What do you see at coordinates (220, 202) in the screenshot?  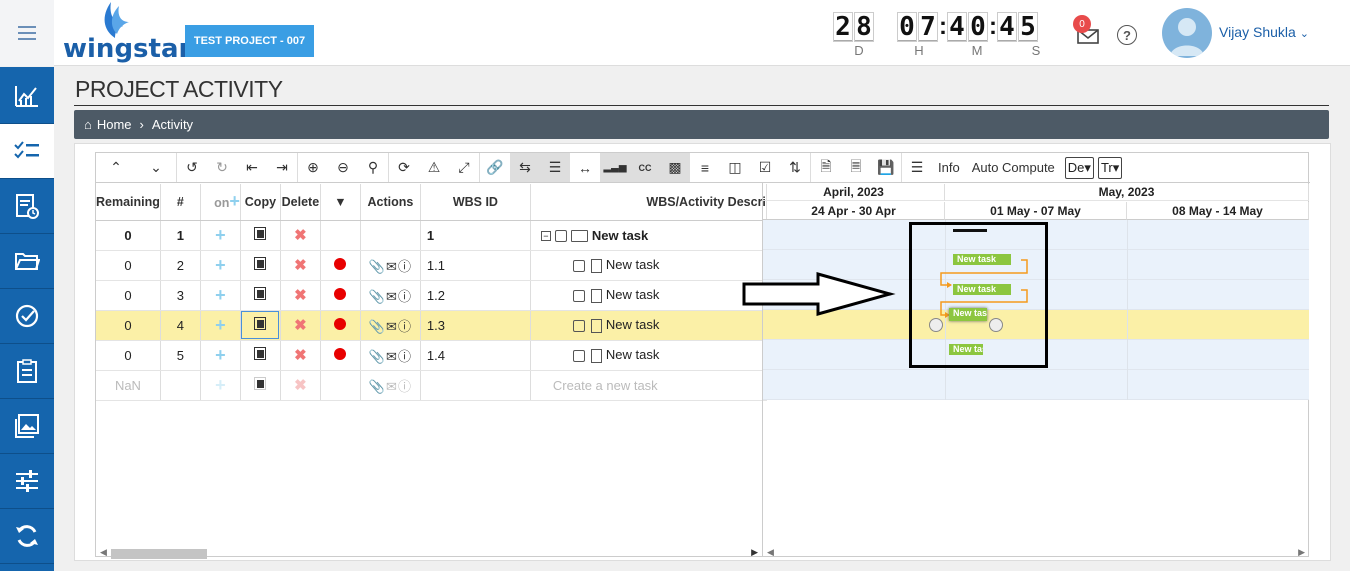 I see `col-add: on+` at bounding box center [220, 202].